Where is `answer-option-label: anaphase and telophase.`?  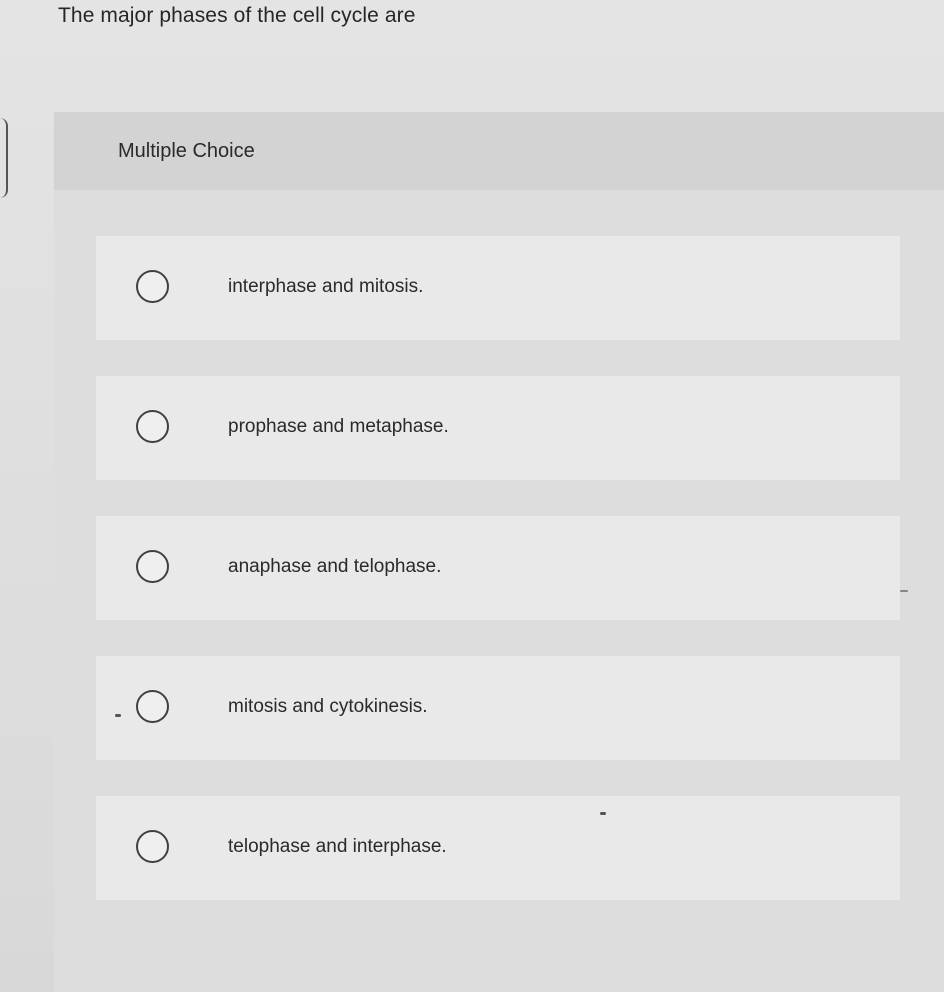
answer-option-label: anaphase and telophase. is located at coordinates (335, 566).